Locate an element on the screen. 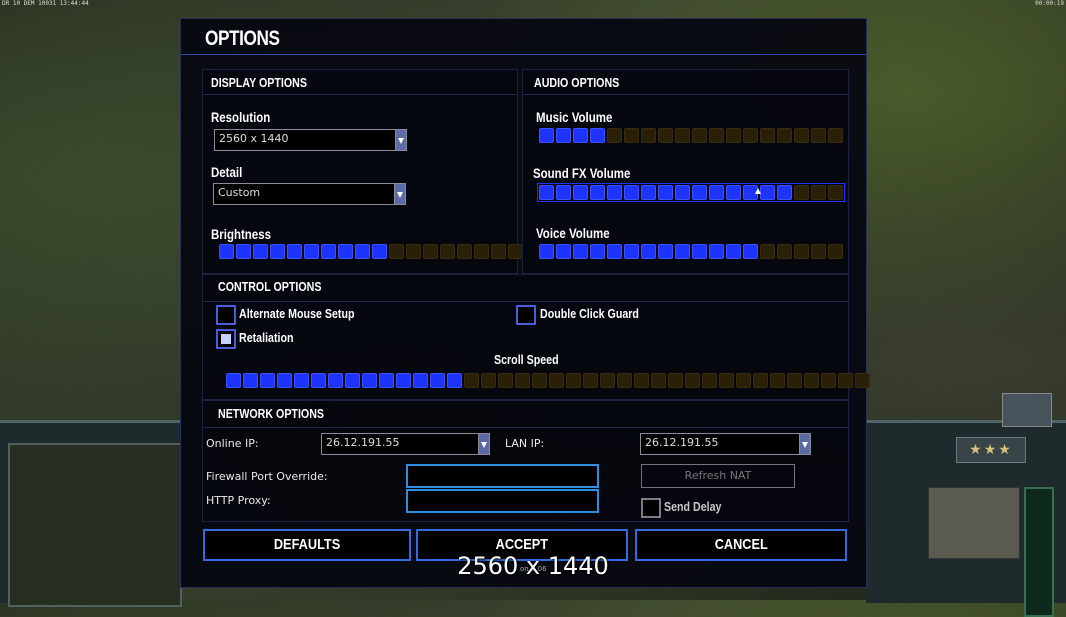  scroll-speed-slider is located at coordinates (548, 380).